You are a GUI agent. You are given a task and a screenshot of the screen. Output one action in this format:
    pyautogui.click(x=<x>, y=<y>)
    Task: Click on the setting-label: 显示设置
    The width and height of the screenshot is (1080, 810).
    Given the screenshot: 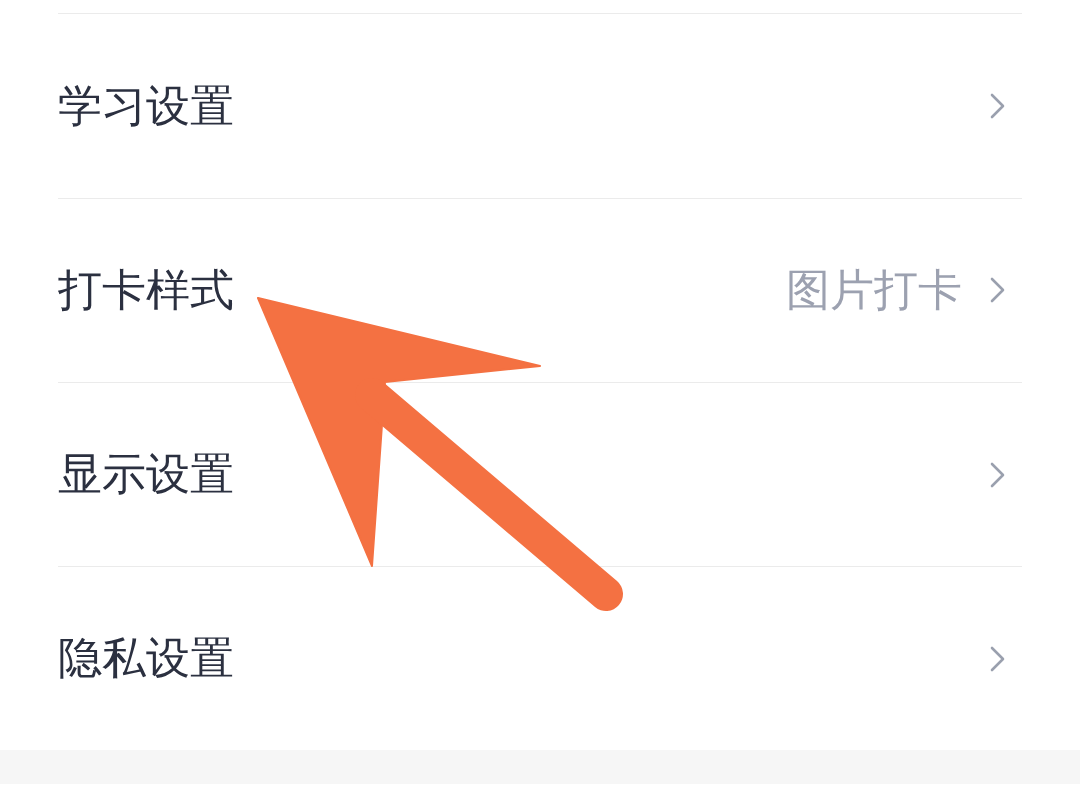 What is the action you would take?
    pyautogui.click(x=146, y=474)
    